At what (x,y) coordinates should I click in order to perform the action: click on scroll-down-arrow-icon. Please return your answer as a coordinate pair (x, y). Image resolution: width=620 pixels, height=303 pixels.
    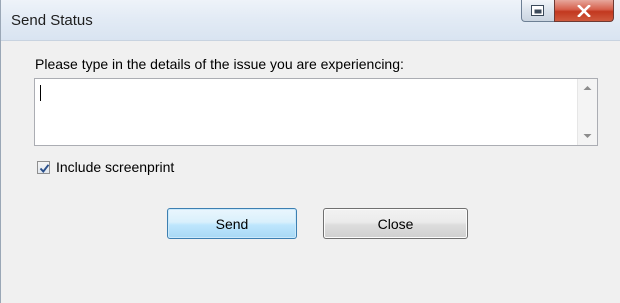
    Looking at the image, I should click on (587, 136).